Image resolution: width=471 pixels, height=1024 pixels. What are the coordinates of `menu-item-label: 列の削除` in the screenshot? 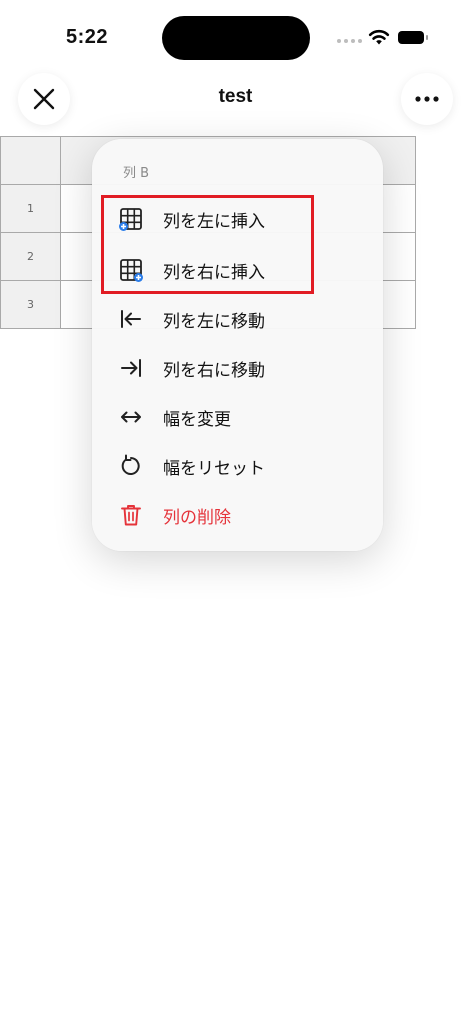 It's located at (197, 517).